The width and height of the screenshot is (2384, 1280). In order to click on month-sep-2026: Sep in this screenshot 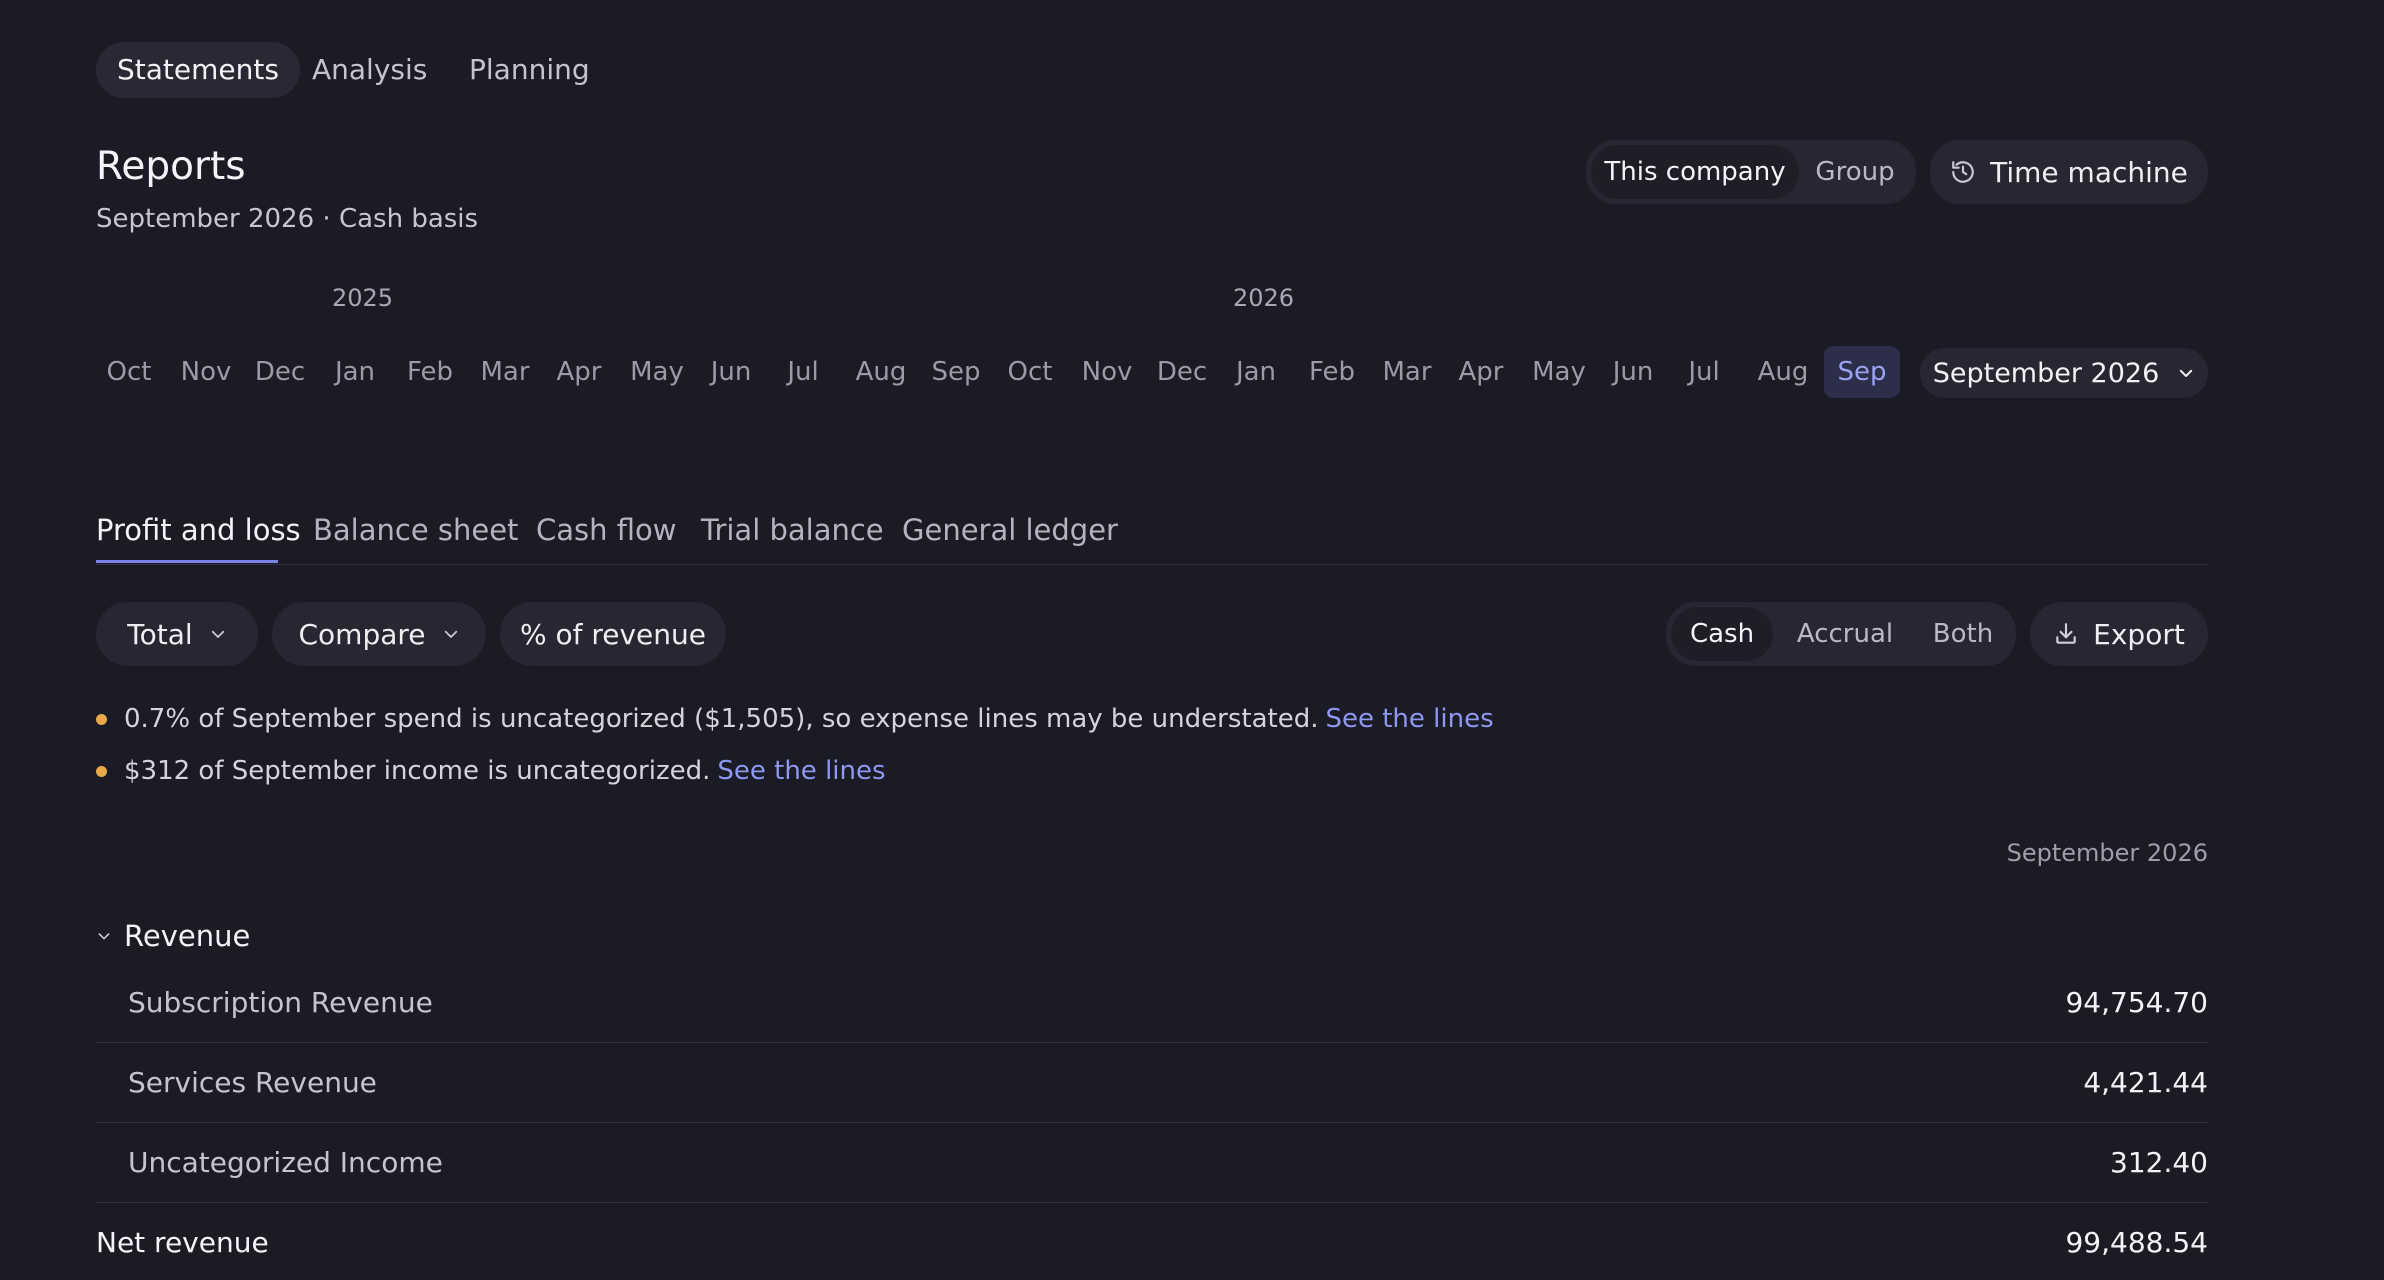, I will do `click(1862, 372)`.